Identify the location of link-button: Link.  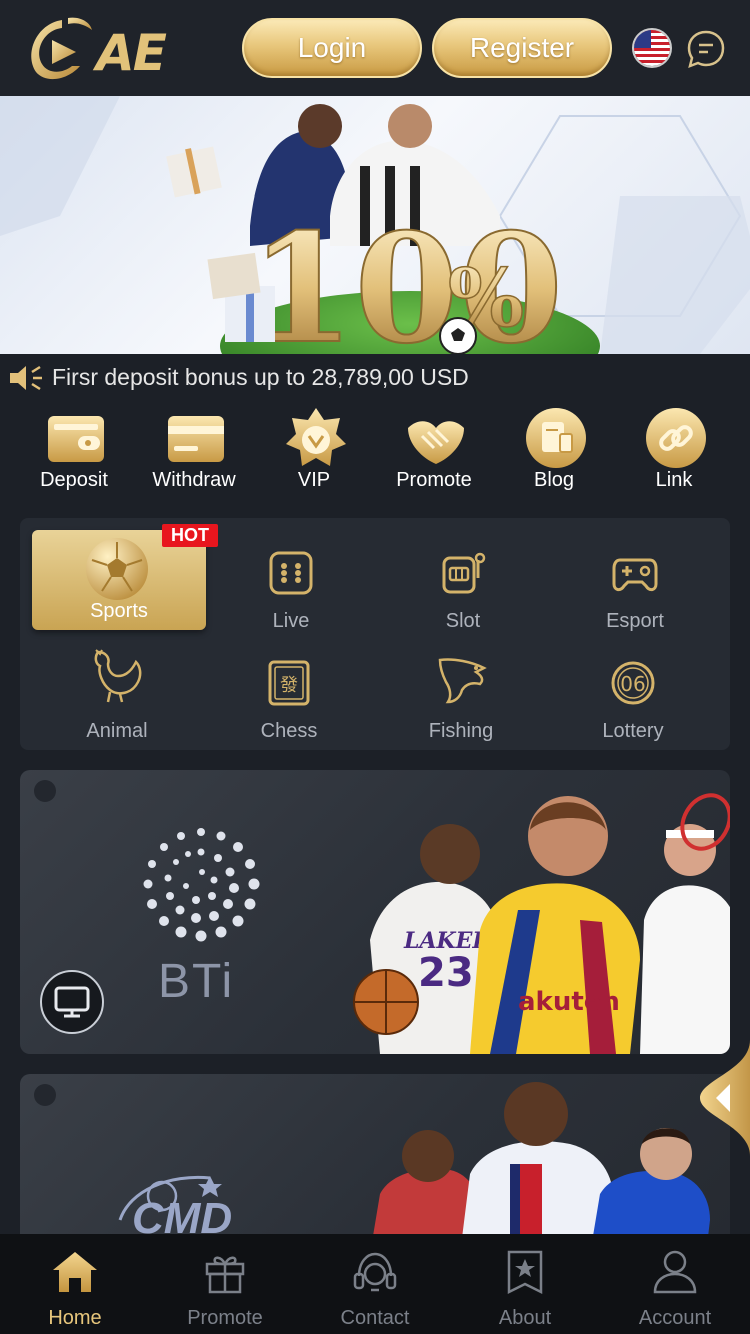
(674, 452).